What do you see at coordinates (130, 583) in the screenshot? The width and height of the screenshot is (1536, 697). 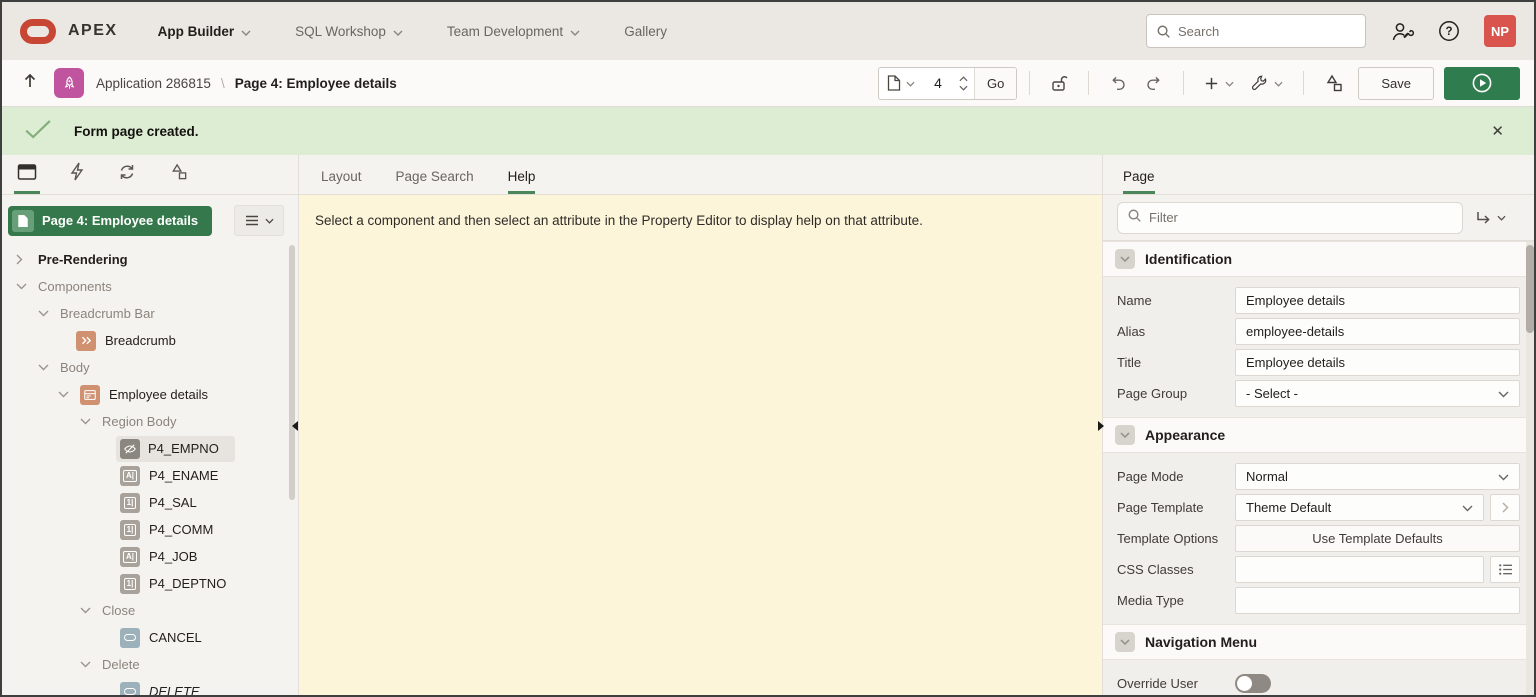 I see `number-item-icon: 1|` at bounding box center [130, 583].